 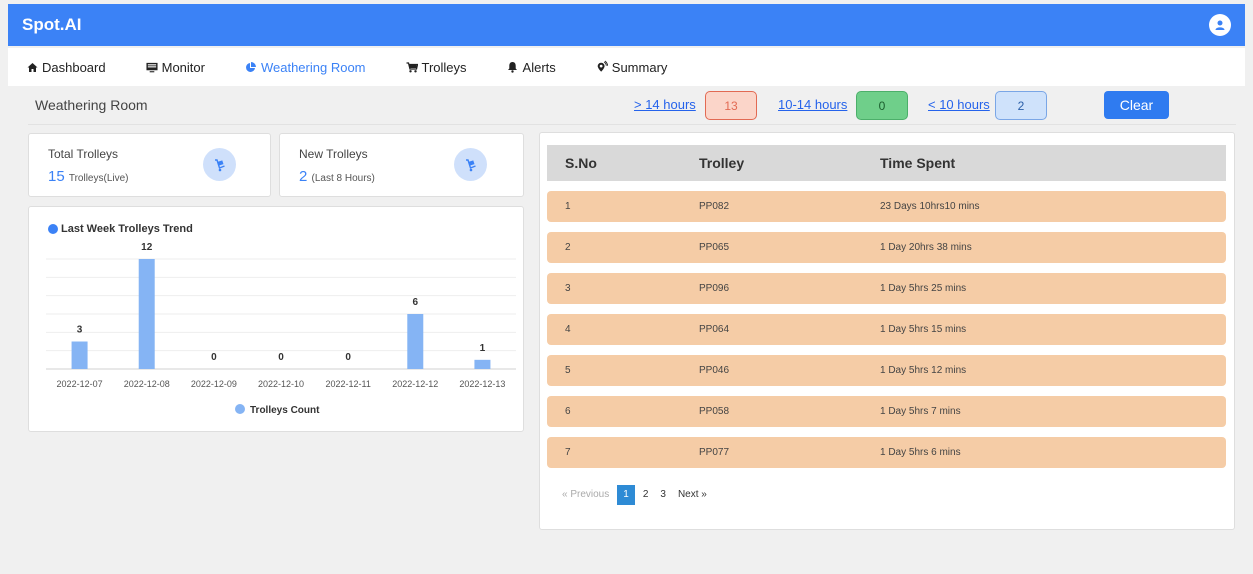 What do you see at coordinates (401, 165) in the screenshot?
I see `new-trolleys-card: New Trolleys 2 (Last 8 Hours)` at bounding box center [401, 165].